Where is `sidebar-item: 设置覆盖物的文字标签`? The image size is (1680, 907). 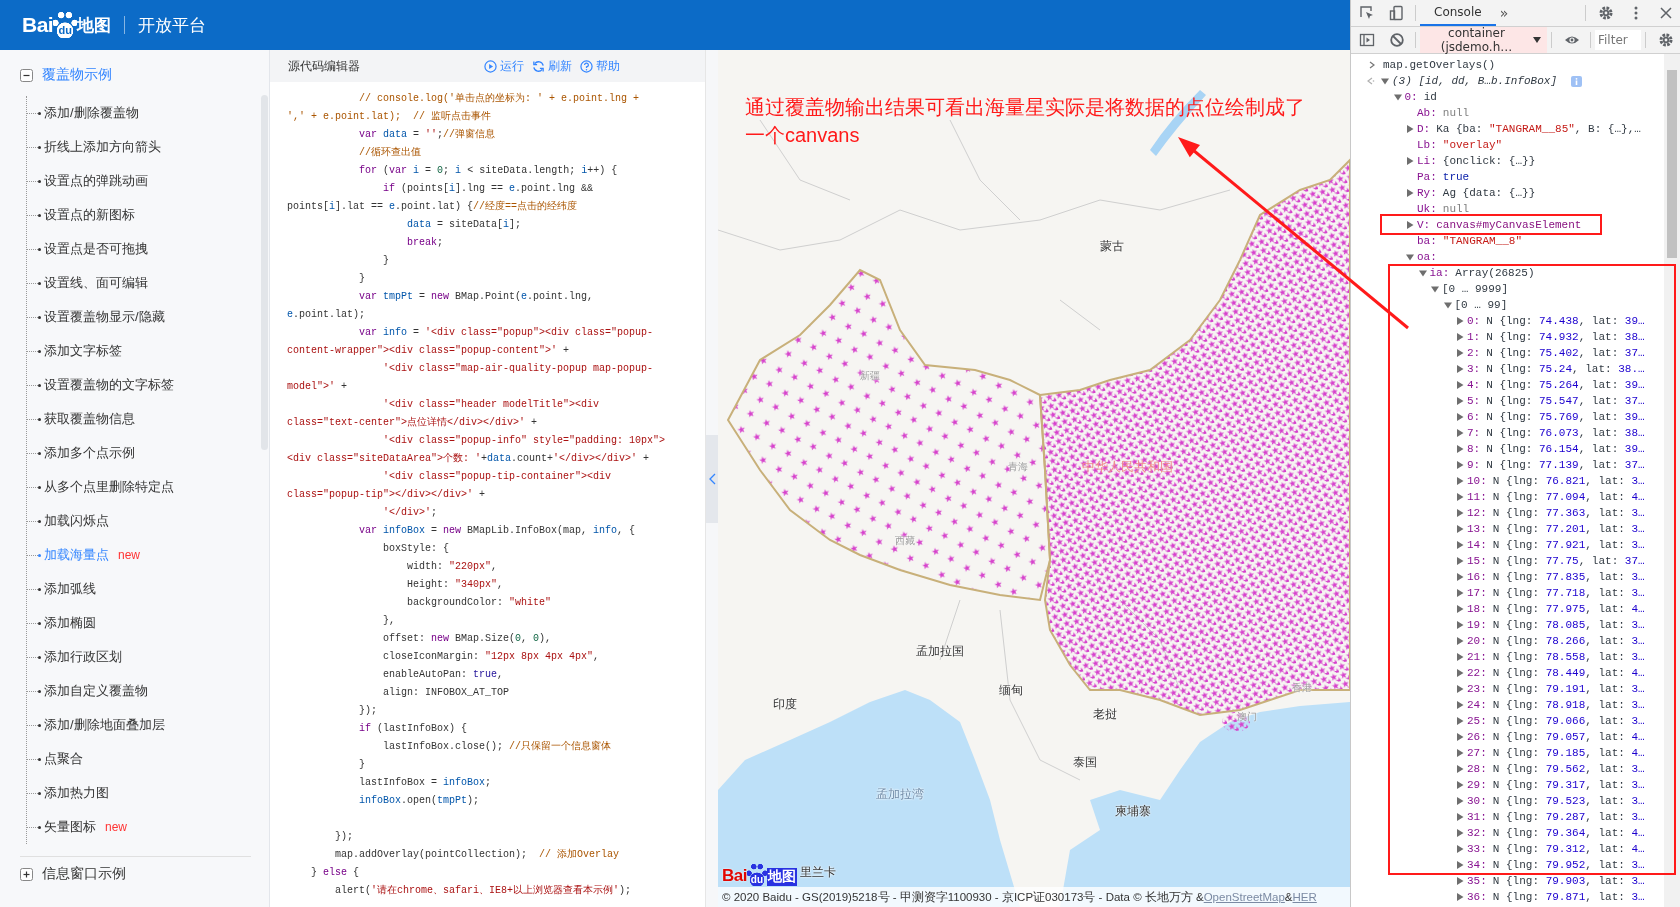
sidebar-item: 设置覆盖物的文字标签 is located at coordinates (106, 385).